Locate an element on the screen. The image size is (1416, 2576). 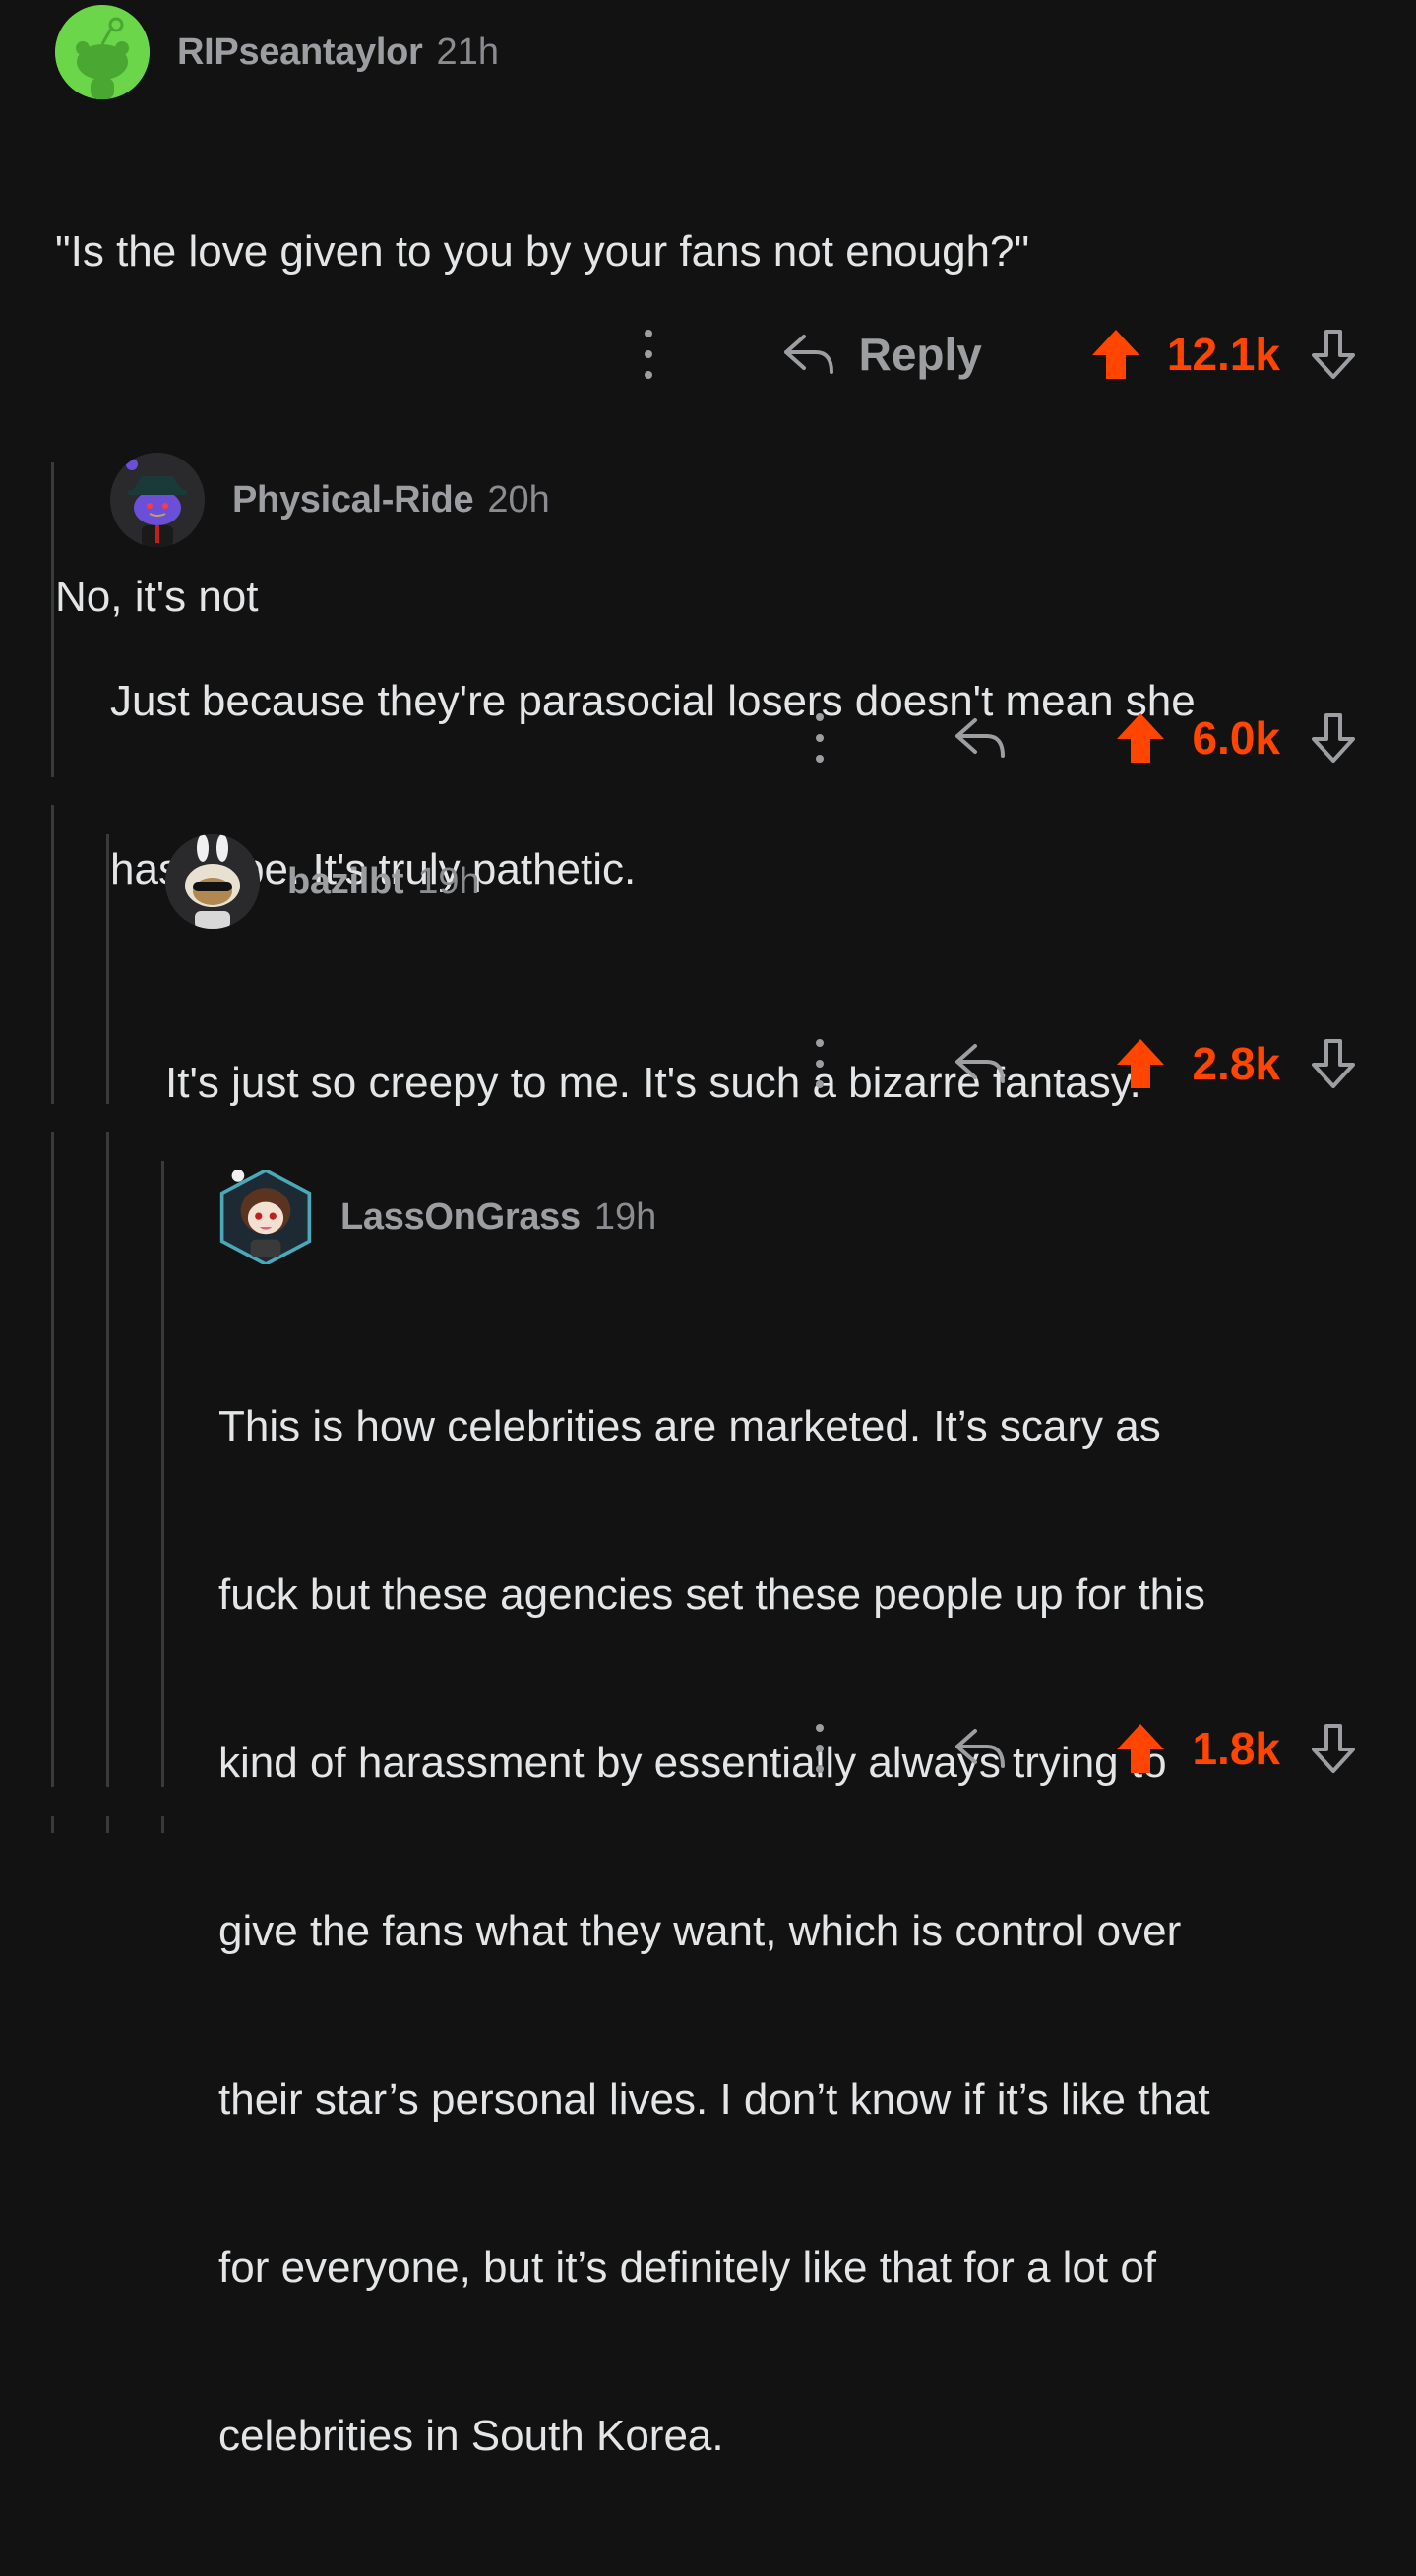
reply-button: Reply is located at coordinates (882, 354).